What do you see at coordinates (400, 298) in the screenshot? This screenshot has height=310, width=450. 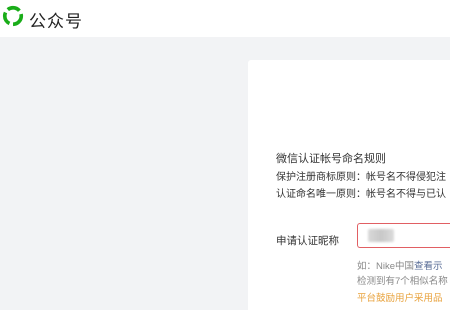 I see `encourage-notice: 平台鼓励用户采用品` at bounding box center [400, 298].